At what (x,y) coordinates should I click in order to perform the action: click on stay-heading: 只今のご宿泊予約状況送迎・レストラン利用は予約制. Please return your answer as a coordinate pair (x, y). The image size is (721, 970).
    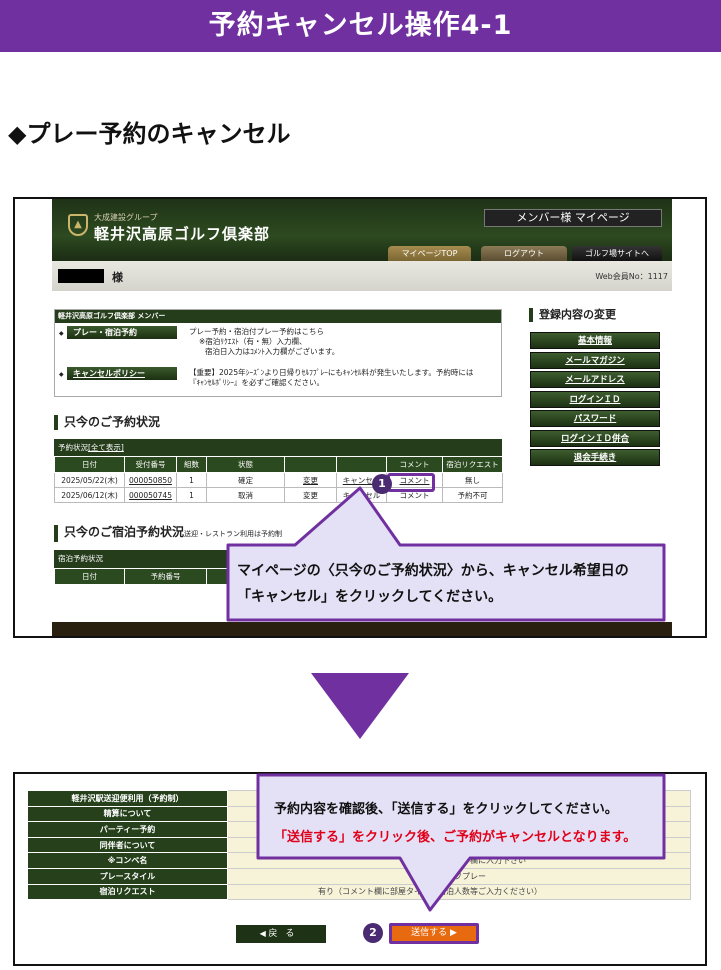
    Looking at the image, I should click on (168, 533).